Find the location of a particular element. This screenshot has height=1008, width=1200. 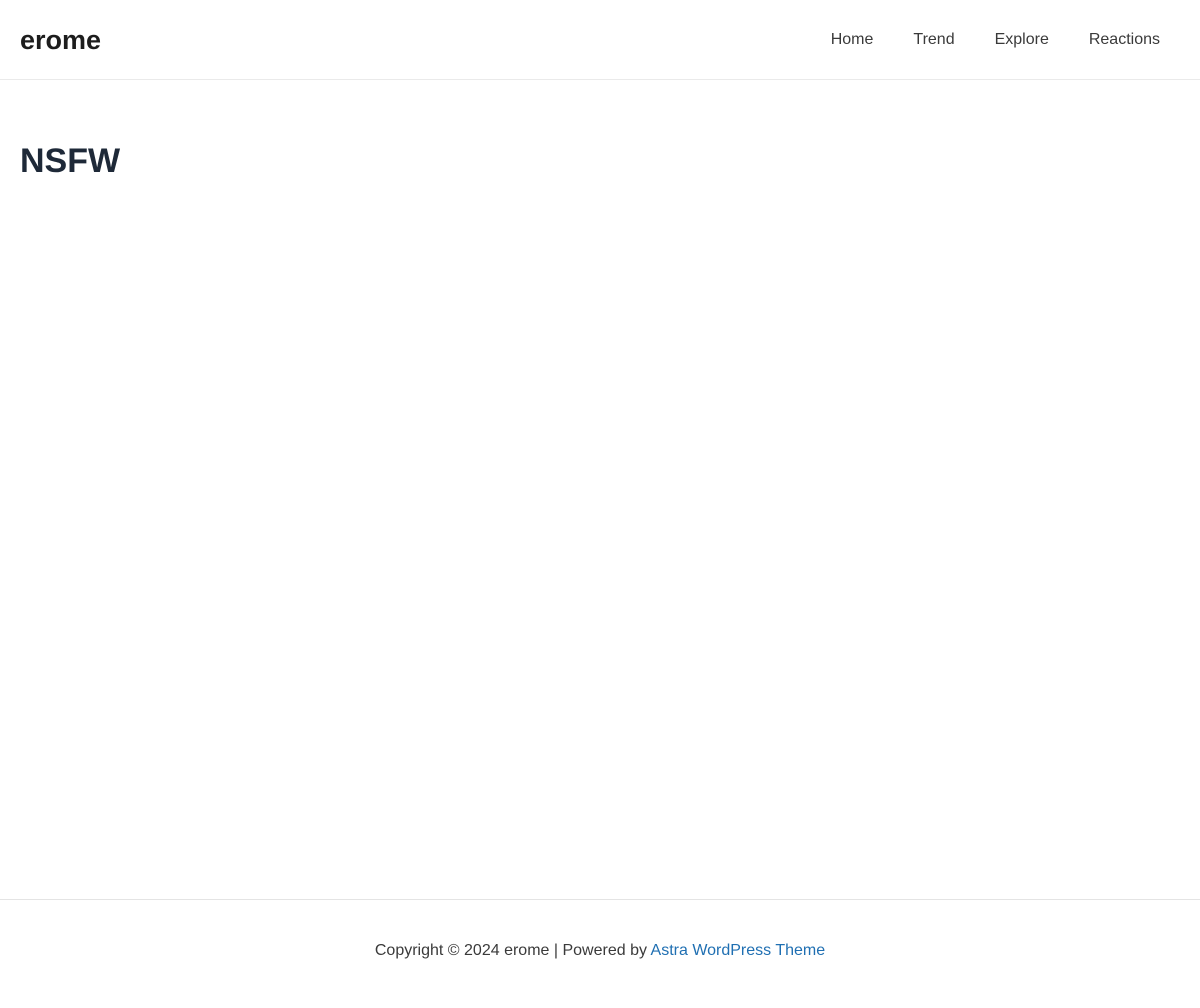

page-title: NSFW is located at coordinates (70, 161).